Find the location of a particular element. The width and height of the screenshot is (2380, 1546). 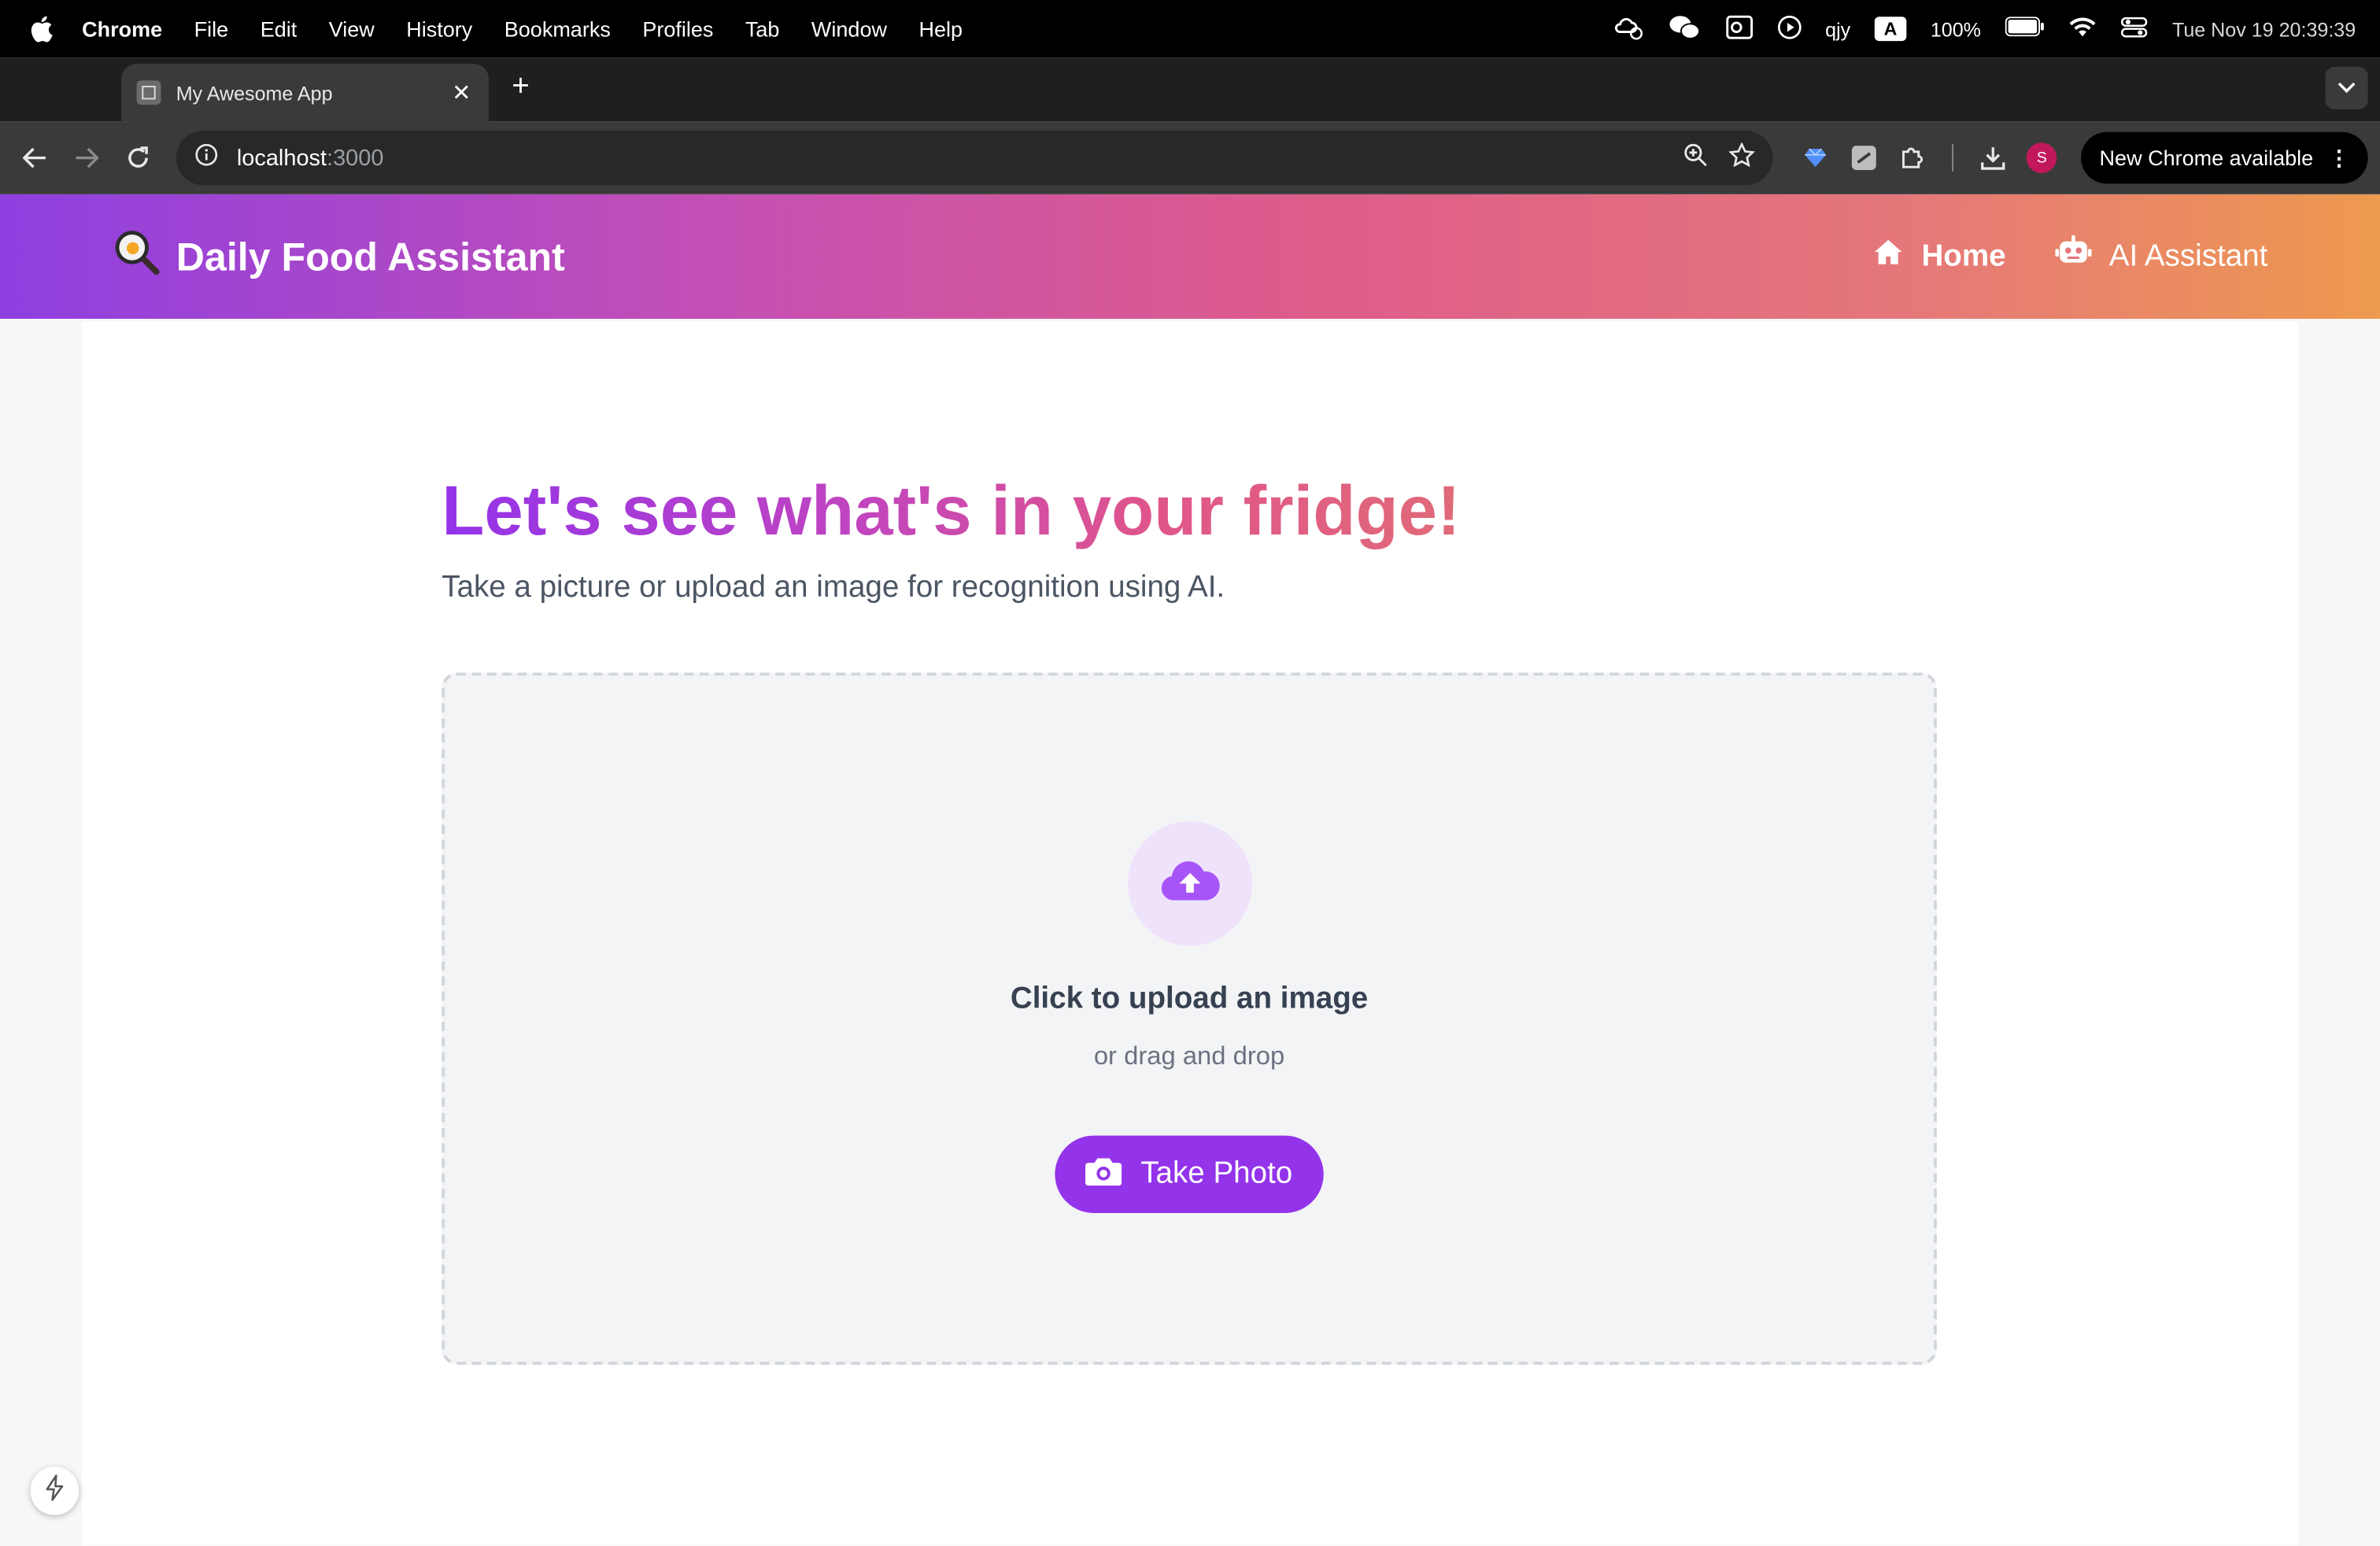

bookmark-star-icon is located at coordinates (1742, 157).